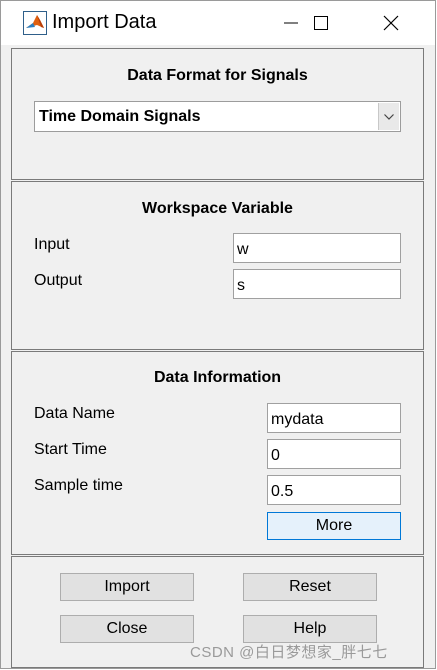  Describe the element at coordinates (35, 23) in the screenshot. I see `matlab-icon` at that location.